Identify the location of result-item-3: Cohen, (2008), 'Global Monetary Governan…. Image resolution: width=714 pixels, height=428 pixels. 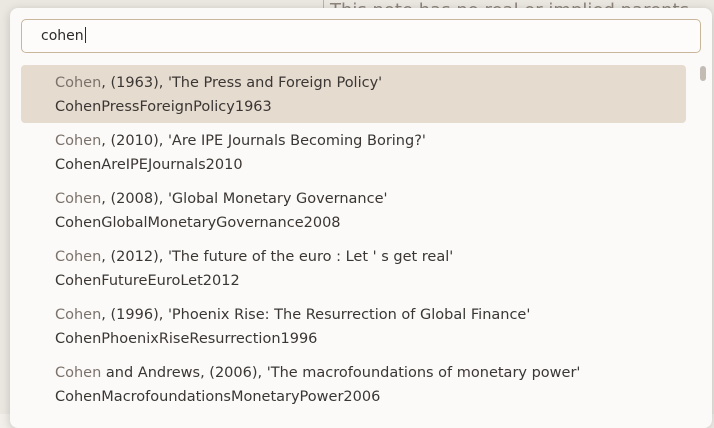
(353, 210).